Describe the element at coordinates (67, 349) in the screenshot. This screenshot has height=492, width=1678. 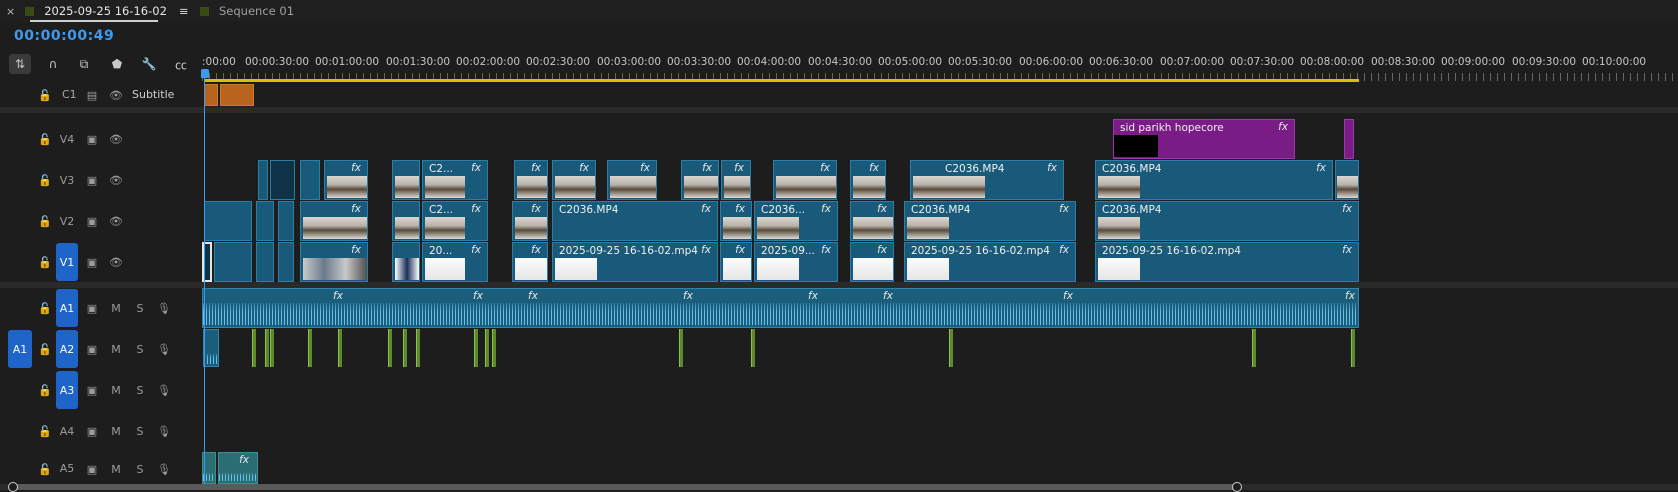
I see `track-target-a2: A2` at that location.